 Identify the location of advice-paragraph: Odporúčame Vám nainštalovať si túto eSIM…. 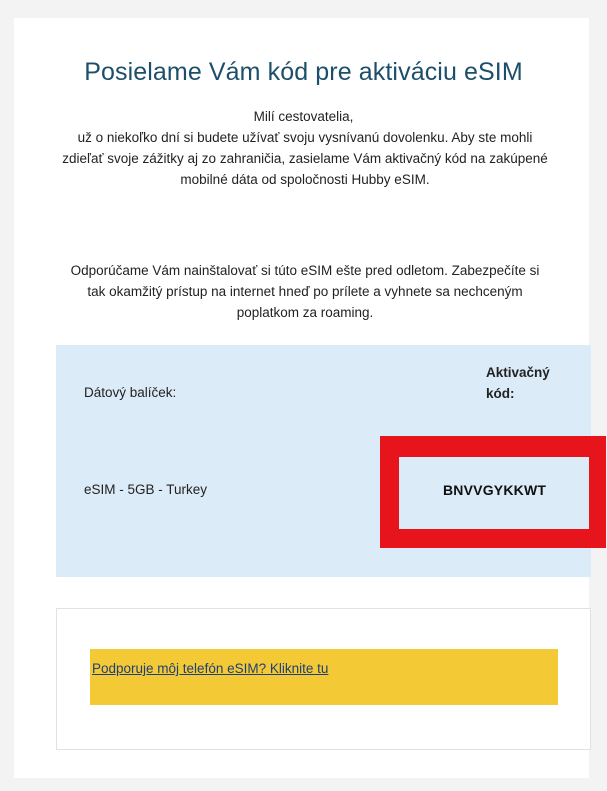
(305, 291).